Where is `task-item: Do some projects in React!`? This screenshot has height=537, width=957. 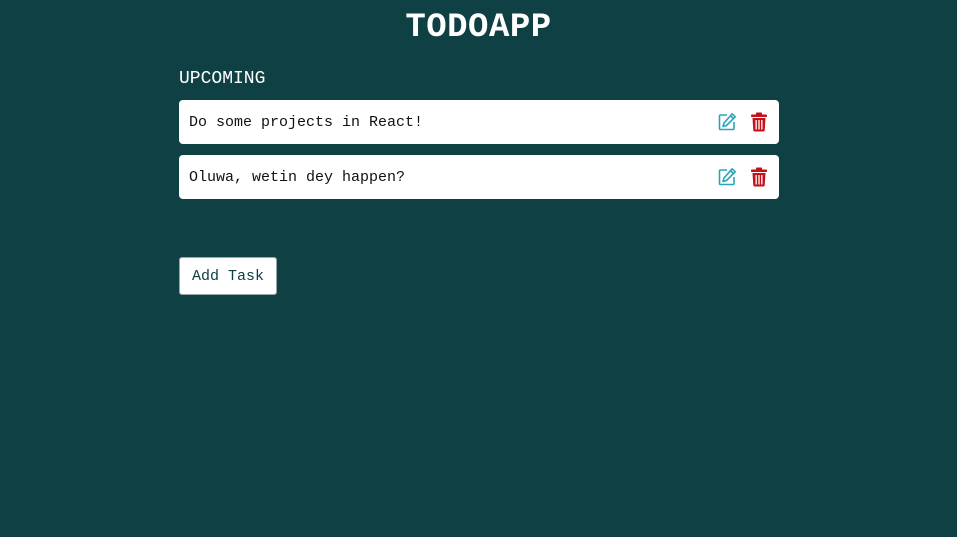 task-item: Do some projects in React! is located at coordinates (479, 122).